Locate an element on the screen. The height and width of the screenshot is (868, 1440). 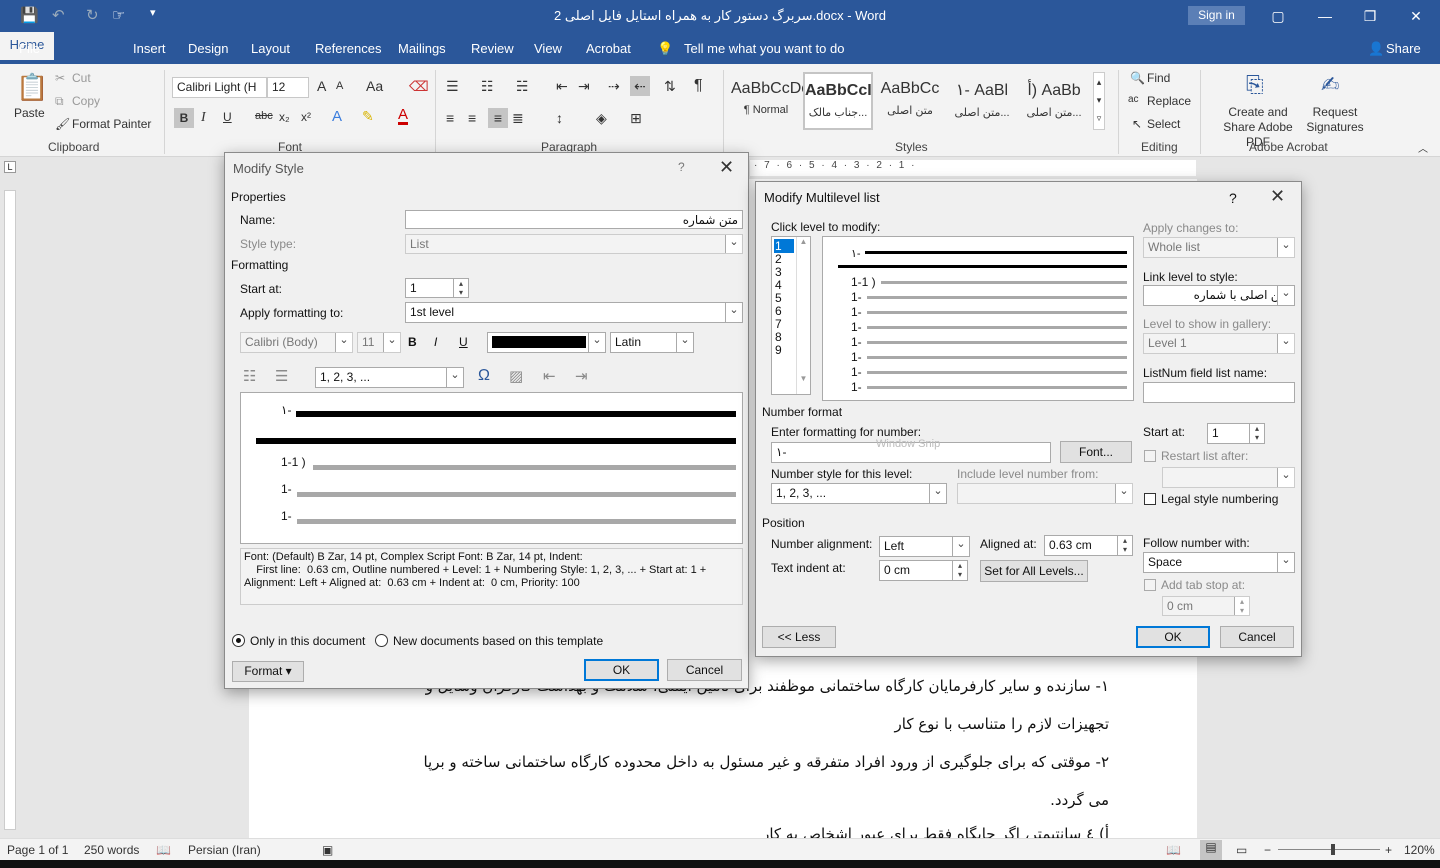
tab-insert: Insert is located at coordinates (149, 48).